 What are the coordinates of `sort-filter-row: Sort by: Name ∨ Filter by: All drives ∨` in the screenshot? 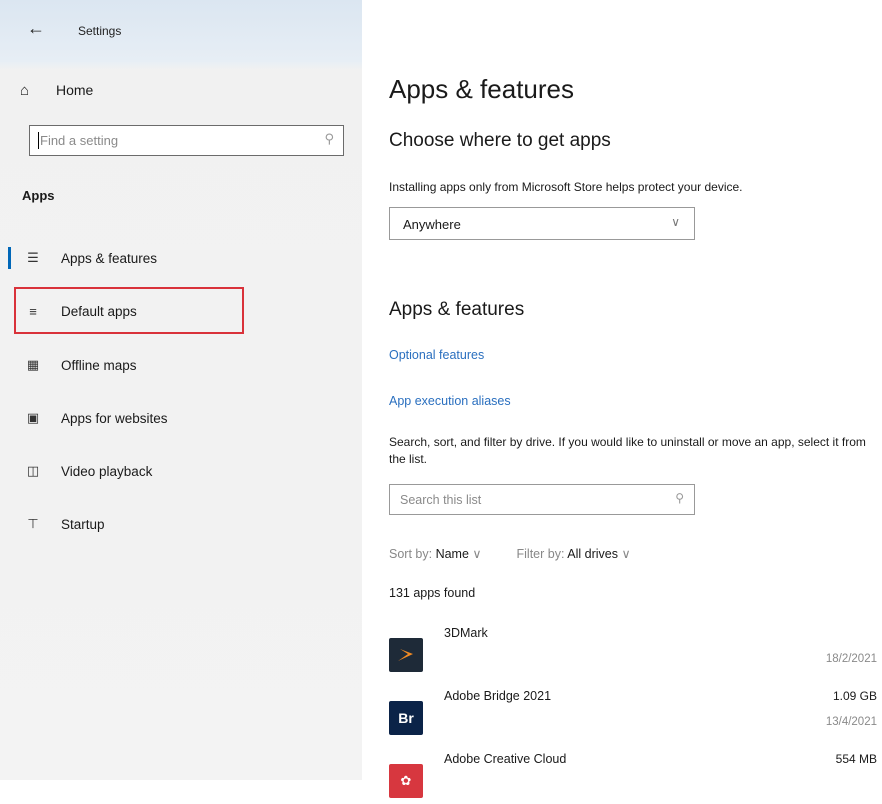 It's located at (510, 553).